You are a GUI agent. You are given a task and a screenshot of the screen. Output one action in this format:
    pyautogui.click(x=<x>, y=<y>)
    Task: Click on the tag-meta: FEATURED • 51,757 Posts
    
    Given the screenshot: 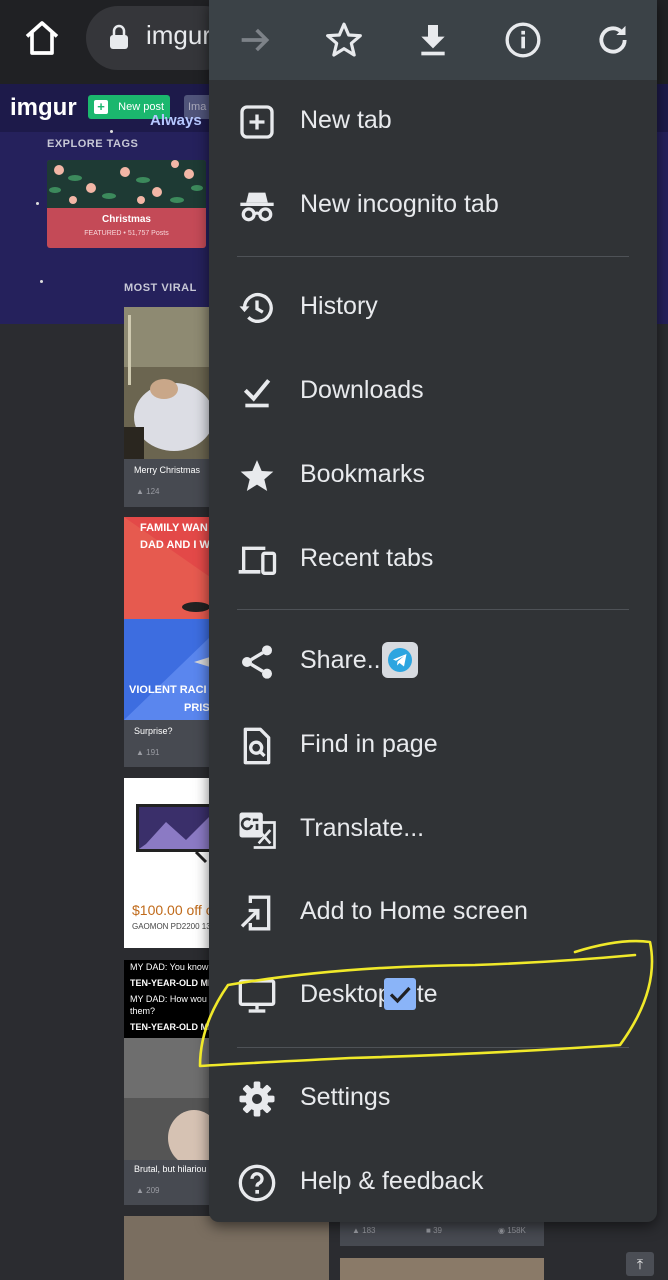 What is the action you would take?
    pyautogui.click(x=126, y=233)
    